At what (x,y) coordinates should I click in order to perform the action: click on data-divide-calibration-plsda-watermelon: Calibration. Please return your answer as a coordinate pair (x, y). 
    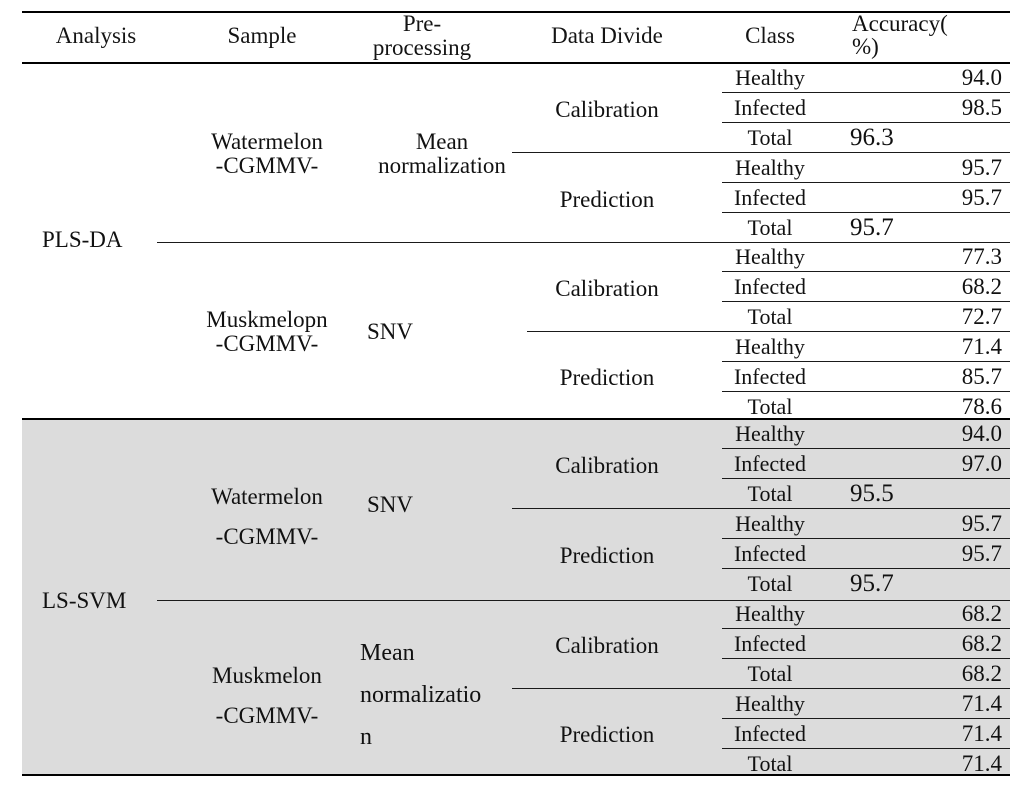
    Looking at the image, I should click on (607, 109).